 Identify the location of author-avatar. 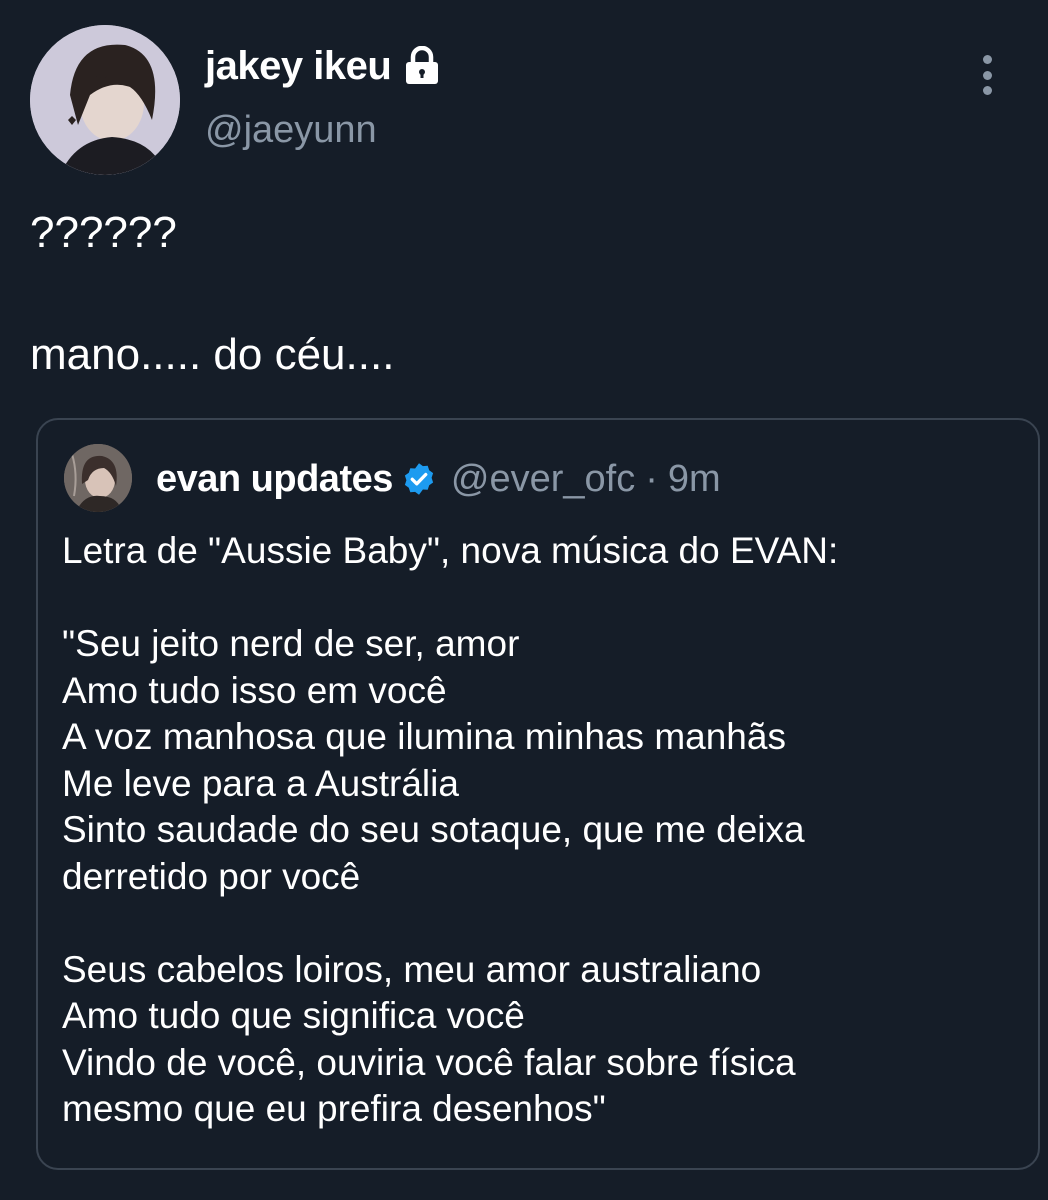
(105, 100).